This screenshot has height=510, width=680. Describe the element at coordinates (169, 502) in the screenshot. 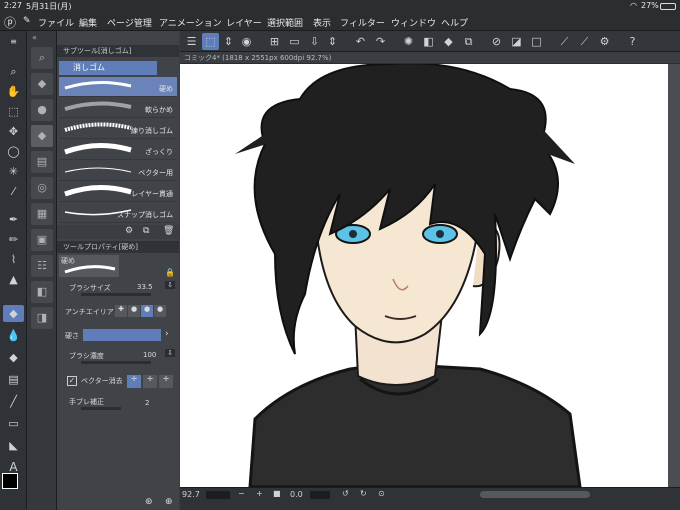

I see `add-property-icon: ⊕` at that location.